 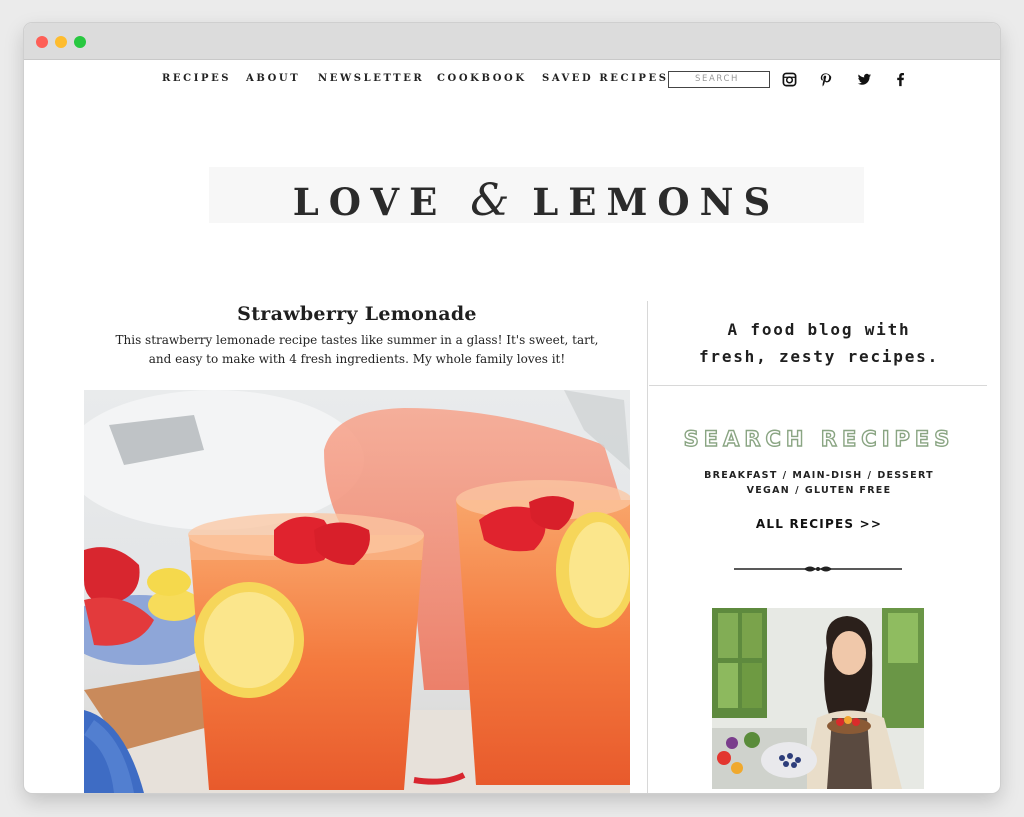 I want to click on category-row-2: VEGAN / GLUTEN FREE, so click(x=819, y=490).